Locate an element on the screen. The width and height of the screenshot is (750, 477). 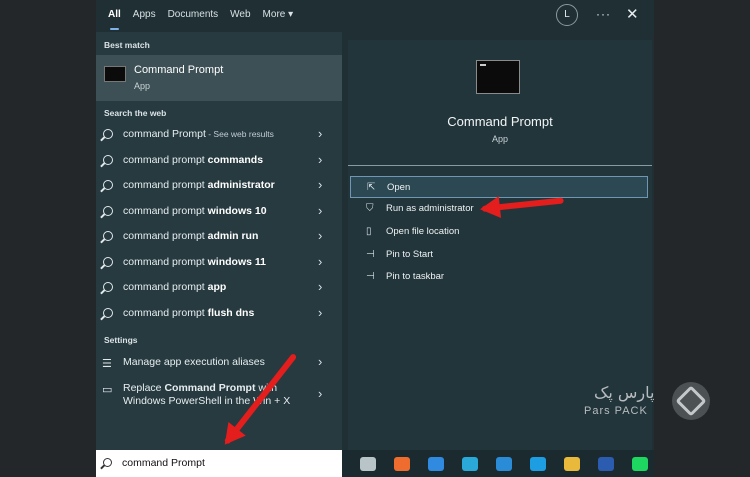
pars-pack-logo-icon is located at coordinates (691, 401).